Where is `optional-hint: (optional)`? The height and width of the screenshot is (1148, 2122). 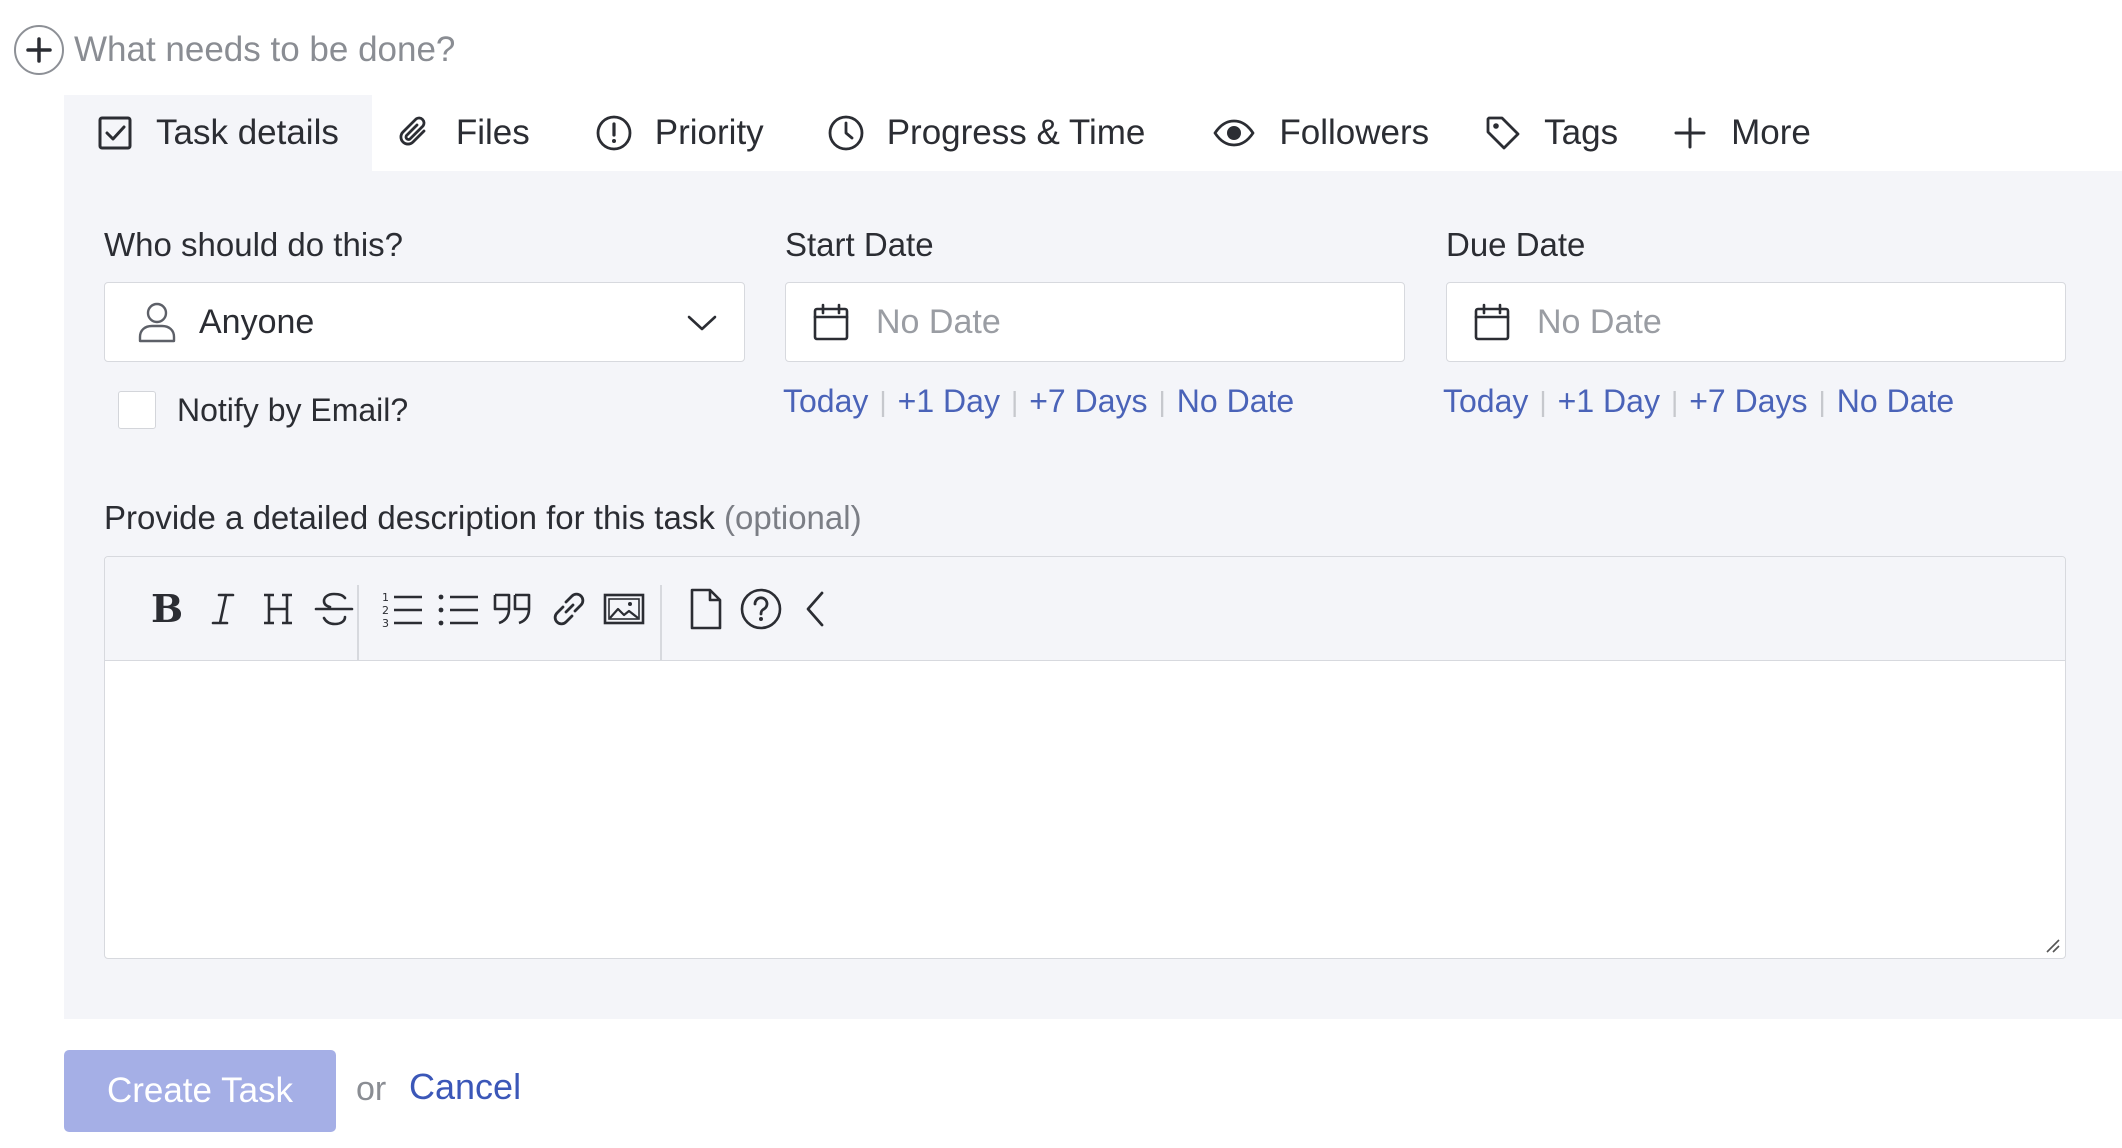 optional-hint: (optional) is located at coordinates (793, 517).